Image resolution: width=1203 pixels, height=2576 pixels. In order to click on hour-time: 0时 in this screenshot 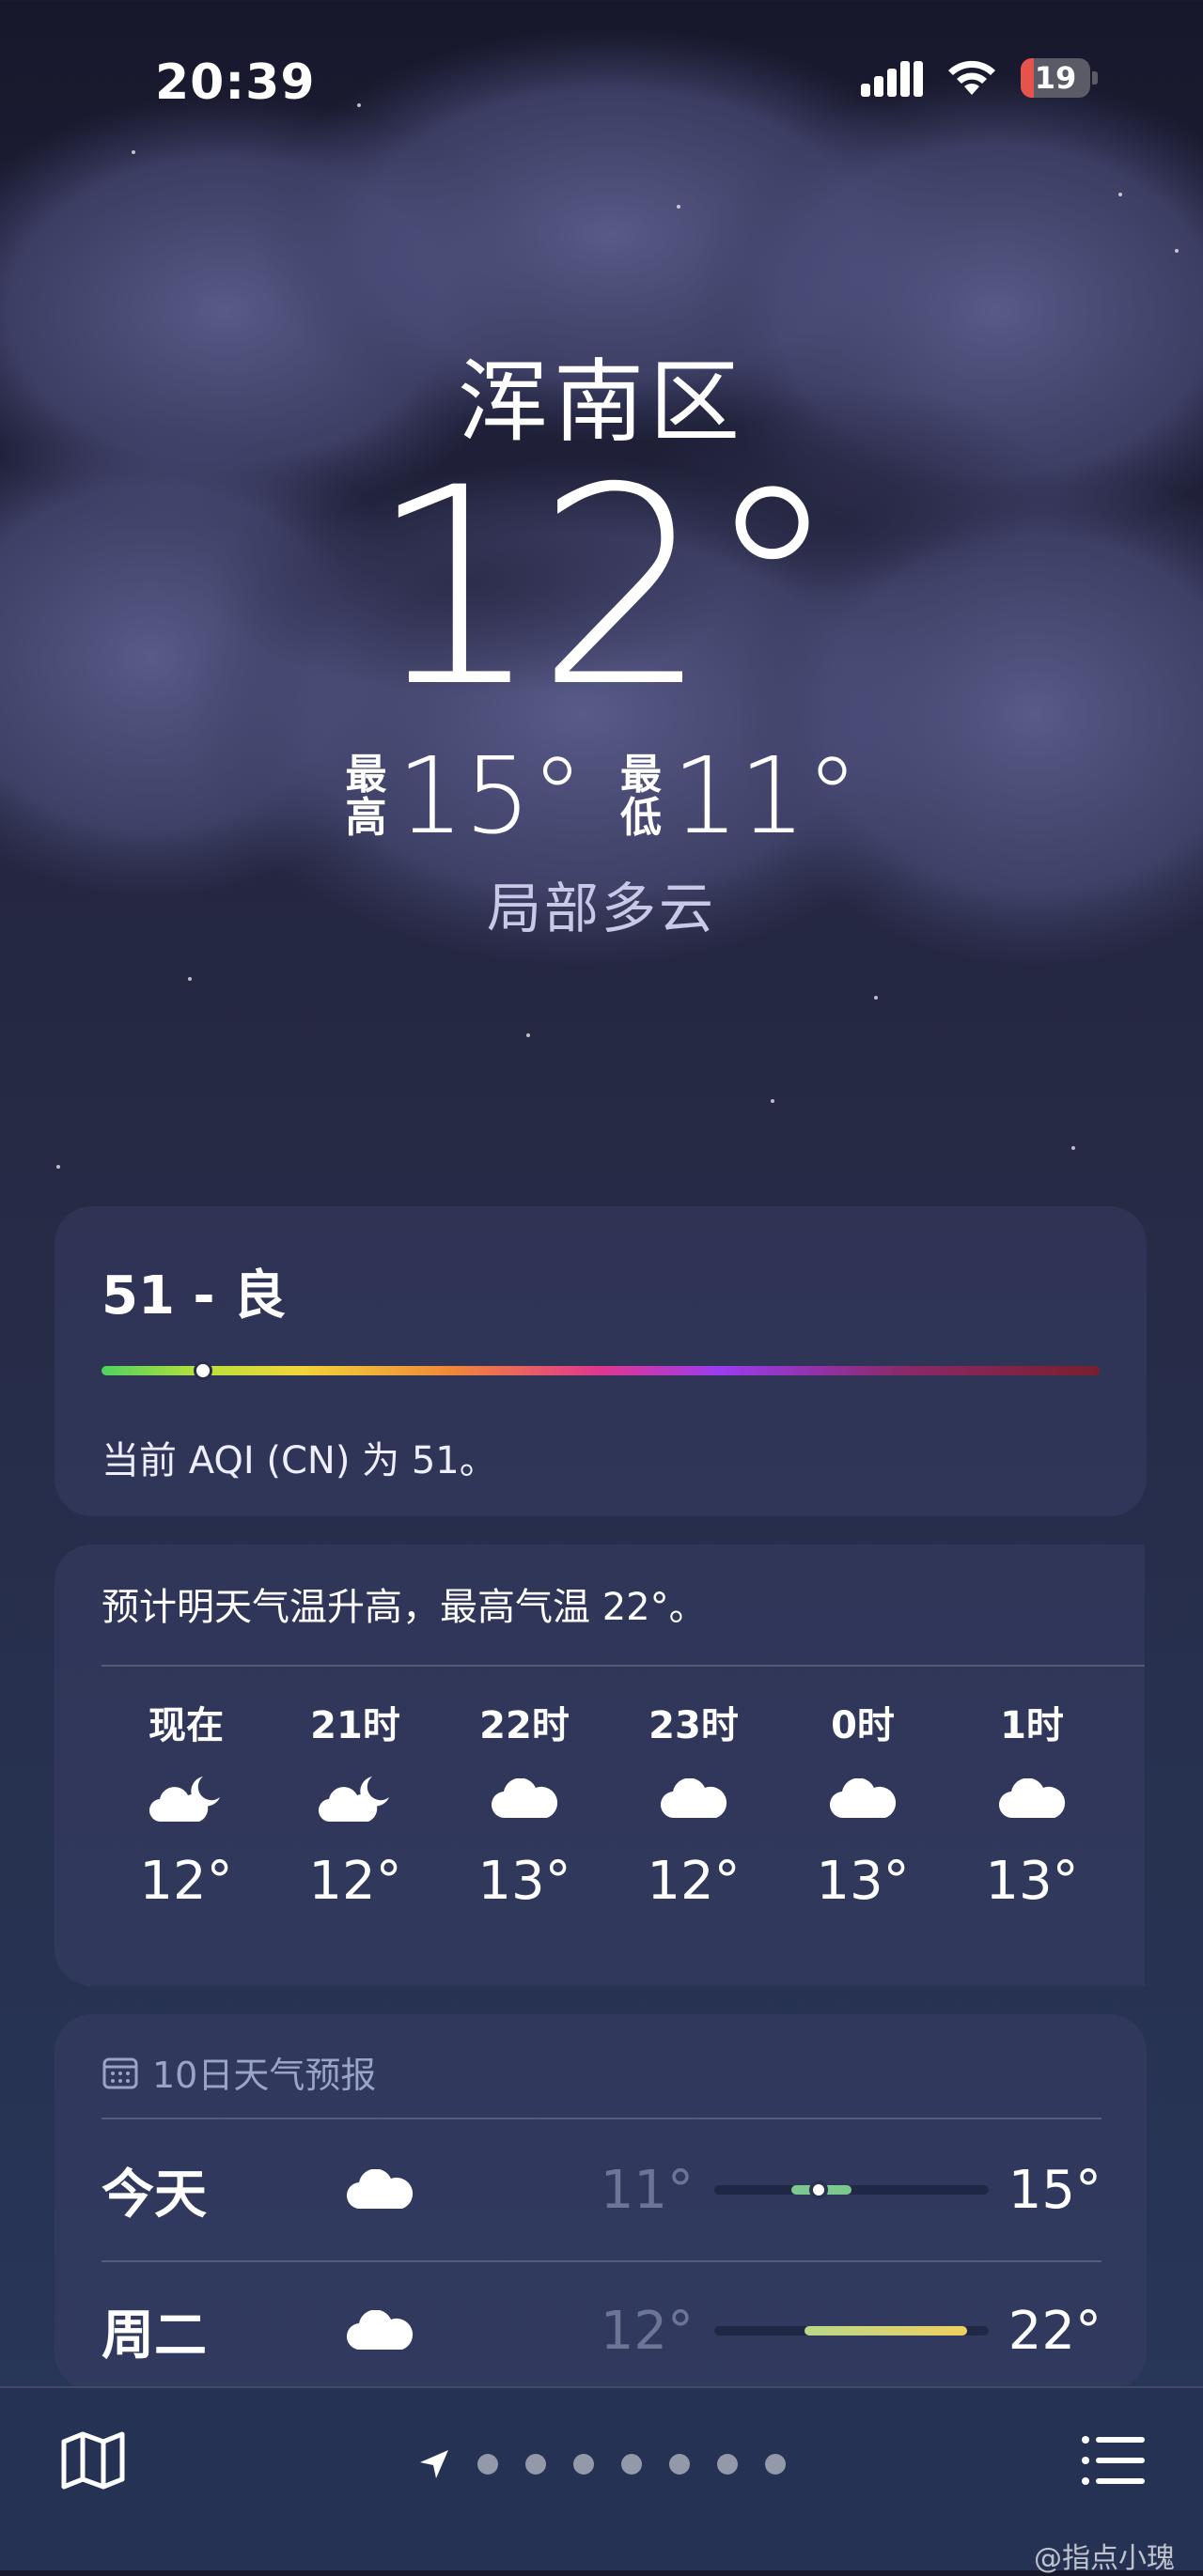, I will do `click(863, 1725)`.